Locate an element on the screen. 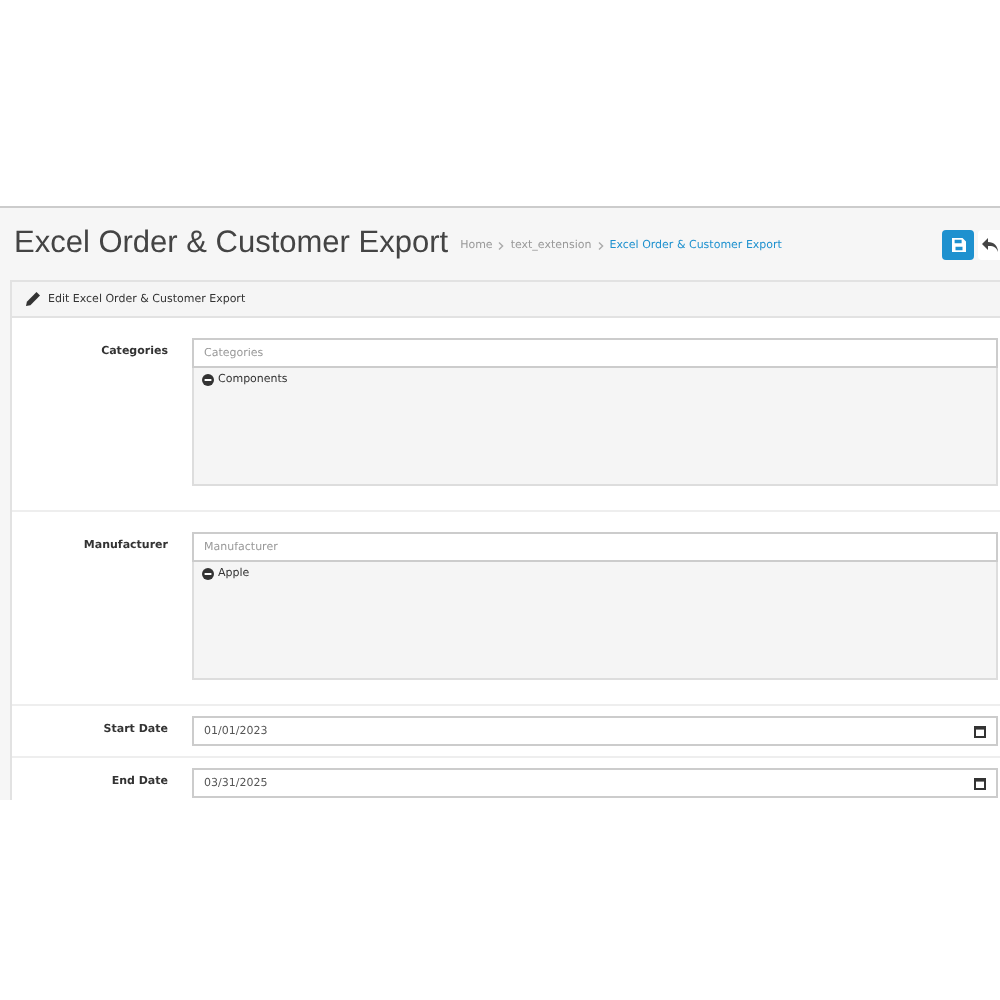  back-button is located at coordinates (989, 244).